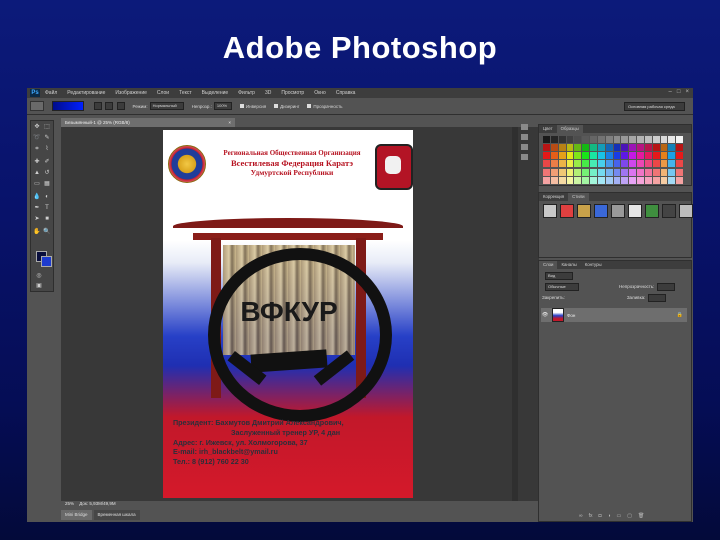  What do you see at coordinates (292, 93) in the screenshot?
I see `menu-view: Просмотр` at bounding box center [292, 93].